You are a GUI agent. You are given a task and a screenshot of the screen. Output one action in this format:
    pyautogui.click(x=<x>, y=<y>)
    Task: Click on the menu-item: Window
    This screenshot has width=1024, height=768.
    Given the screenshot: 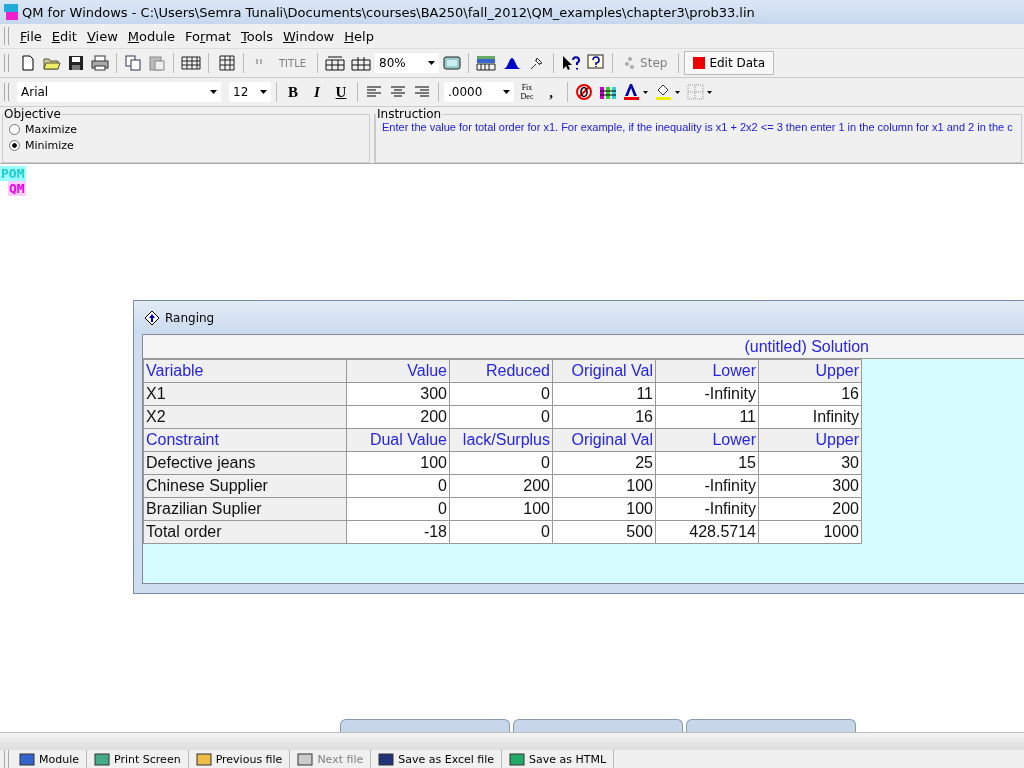 What is the action you would take?
    pyautogui.click(x=308, y=36)
    